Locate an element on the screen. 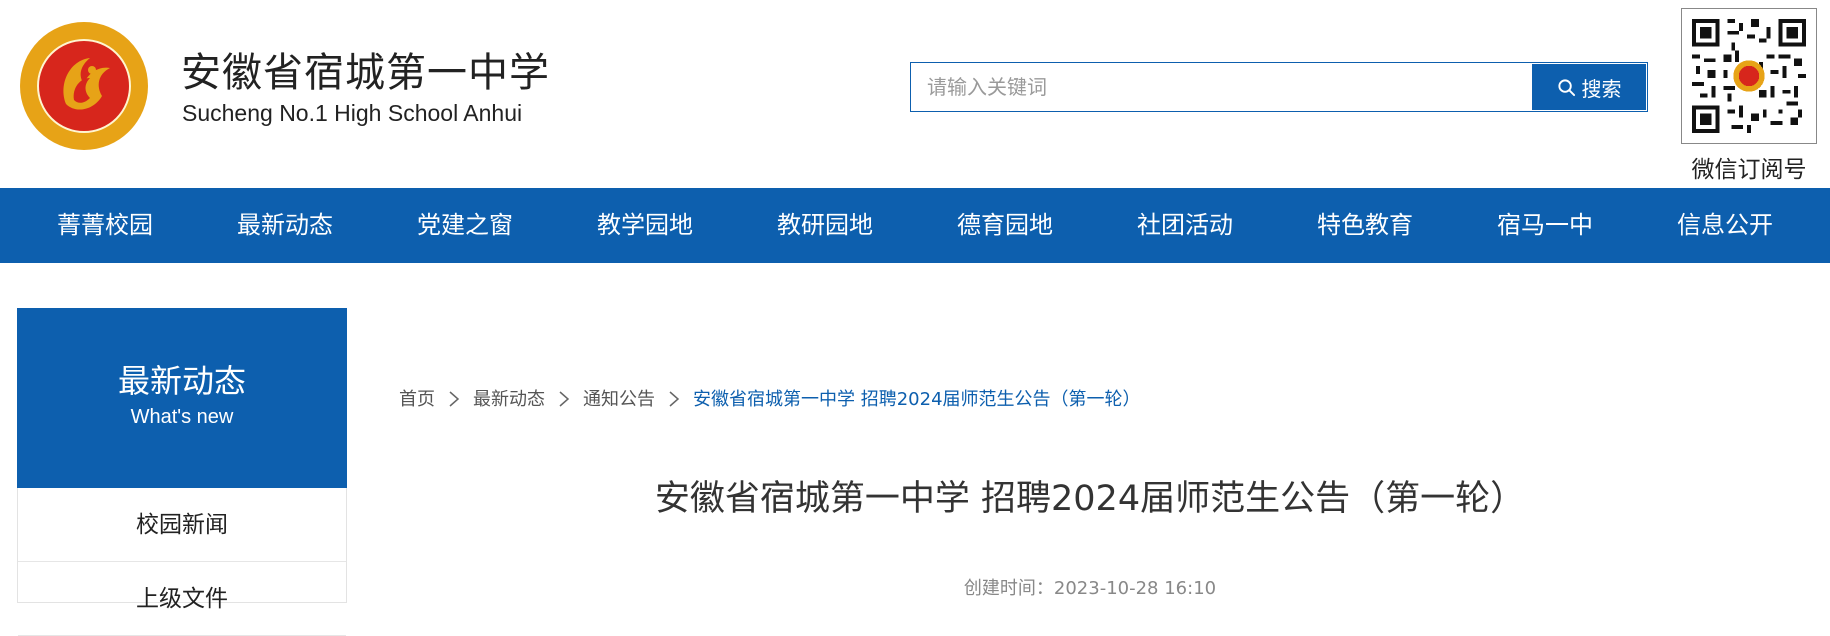 Image resolution: width=1830 pixels, height=636 pixels. qr-label: 微信订阅号 is located at coordinates (1749, 170).